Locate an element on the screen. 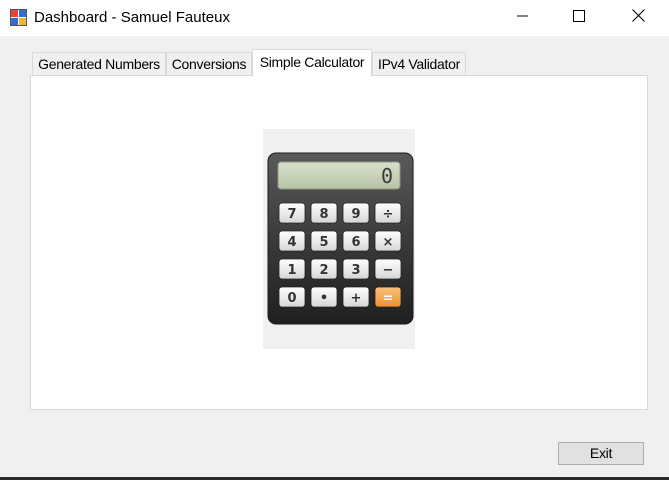  calculator-key-label: 2 is located at coordinates (323, 270).